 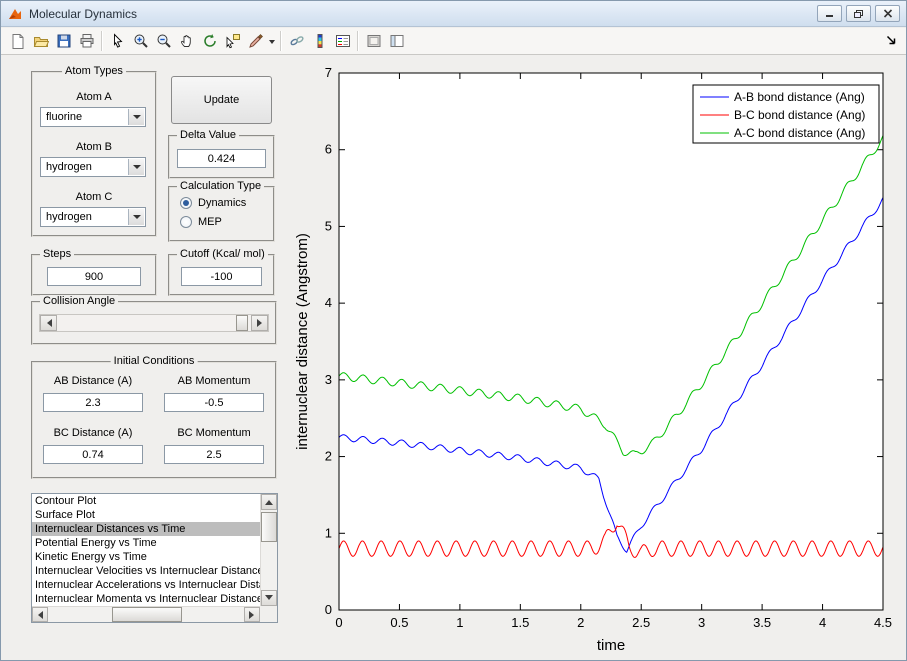 I want to click on atom-c-label: Atom C, so click(x=94, y=197).